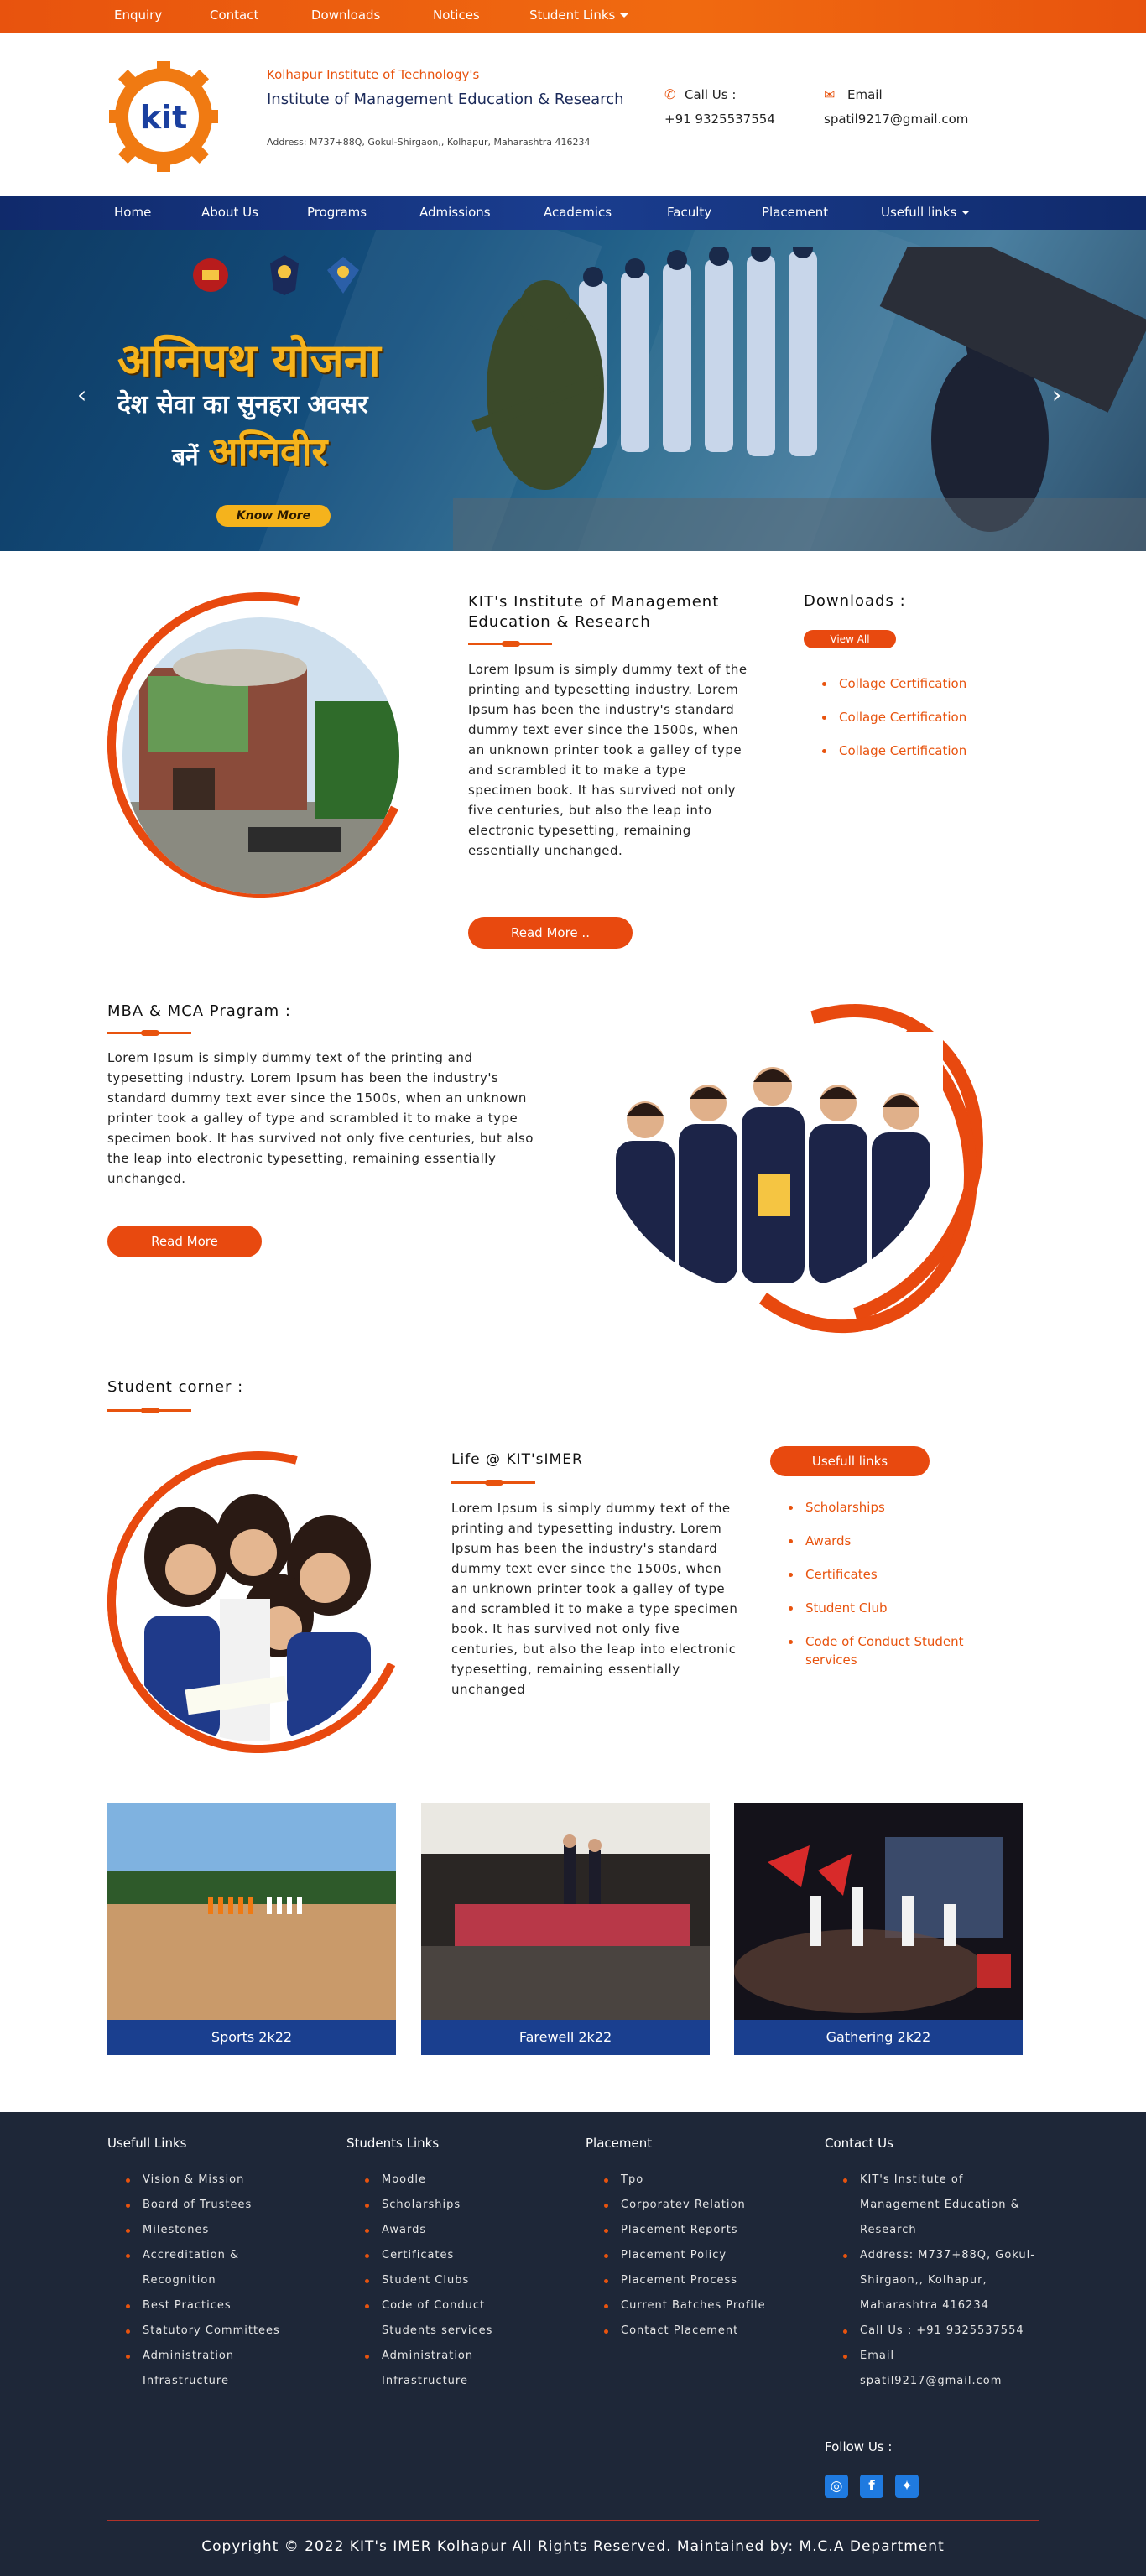 This screenshot has height=2576, width=1146. Describe the element at coordinates (216, 2230) in the screenshot. I see `footer-link: Milestones` at that location.